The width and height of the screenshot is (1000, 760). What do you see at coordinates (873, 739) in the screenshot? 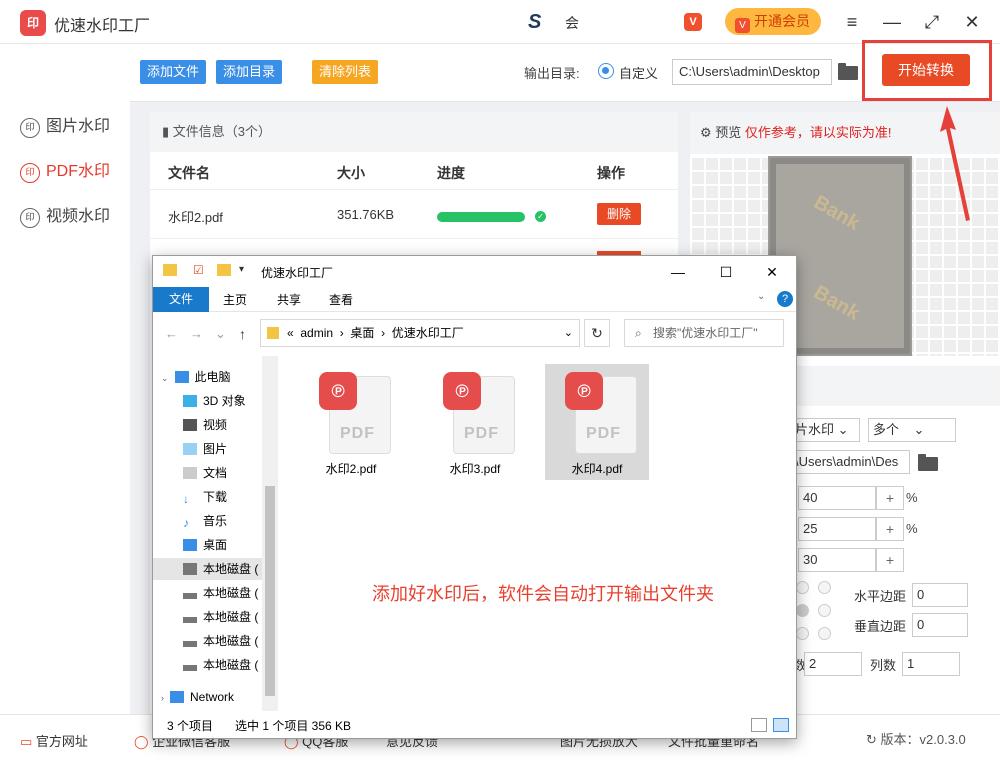
I see `refresh-icon: ↻` at bounding box center [873, 739].